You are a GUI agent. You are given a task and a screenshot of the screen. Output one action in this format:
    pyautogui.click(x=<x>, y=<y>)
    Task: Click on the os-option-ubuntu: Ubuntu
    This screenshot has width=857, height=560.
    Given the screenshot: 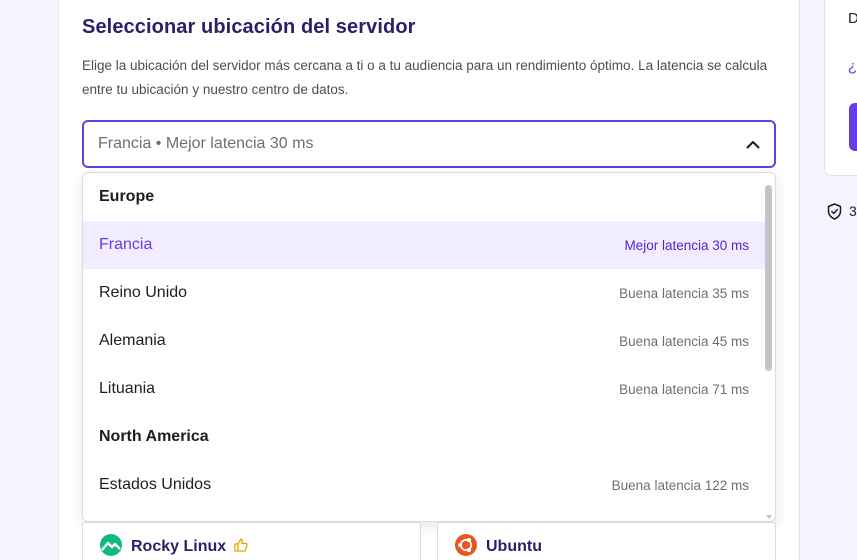 What is the action you would take?
    pyautogui.click(x=606, y=541)
    